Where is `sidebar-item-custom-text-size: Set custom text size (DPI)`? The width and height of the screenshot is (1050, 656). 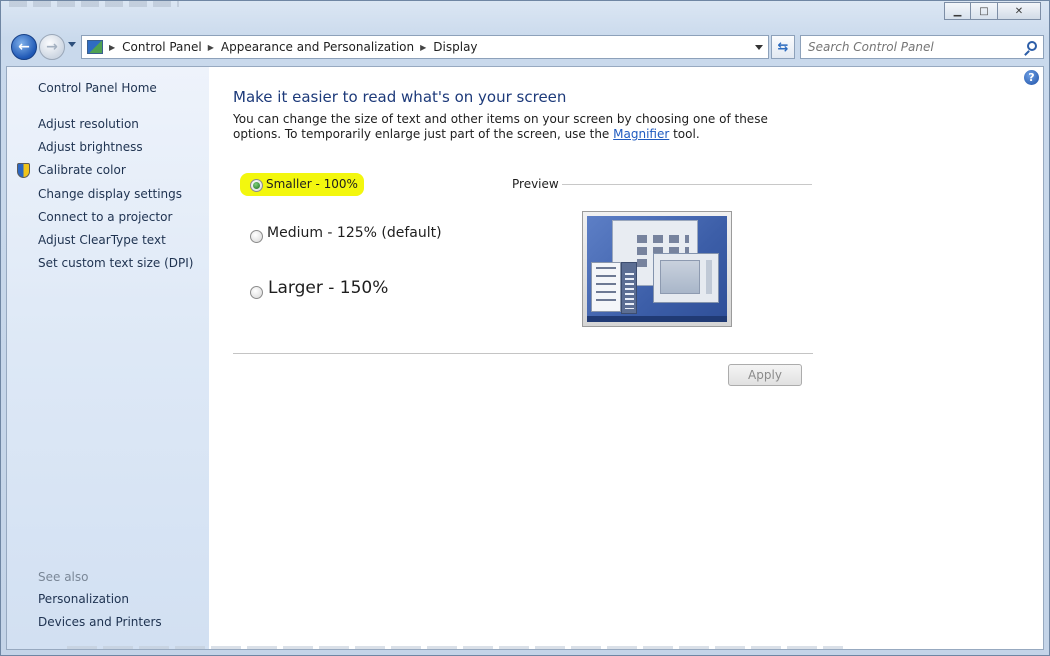
sidebar-item-custom-text-size: Set custom text size (DPI) is located at coordinates (115, 263).